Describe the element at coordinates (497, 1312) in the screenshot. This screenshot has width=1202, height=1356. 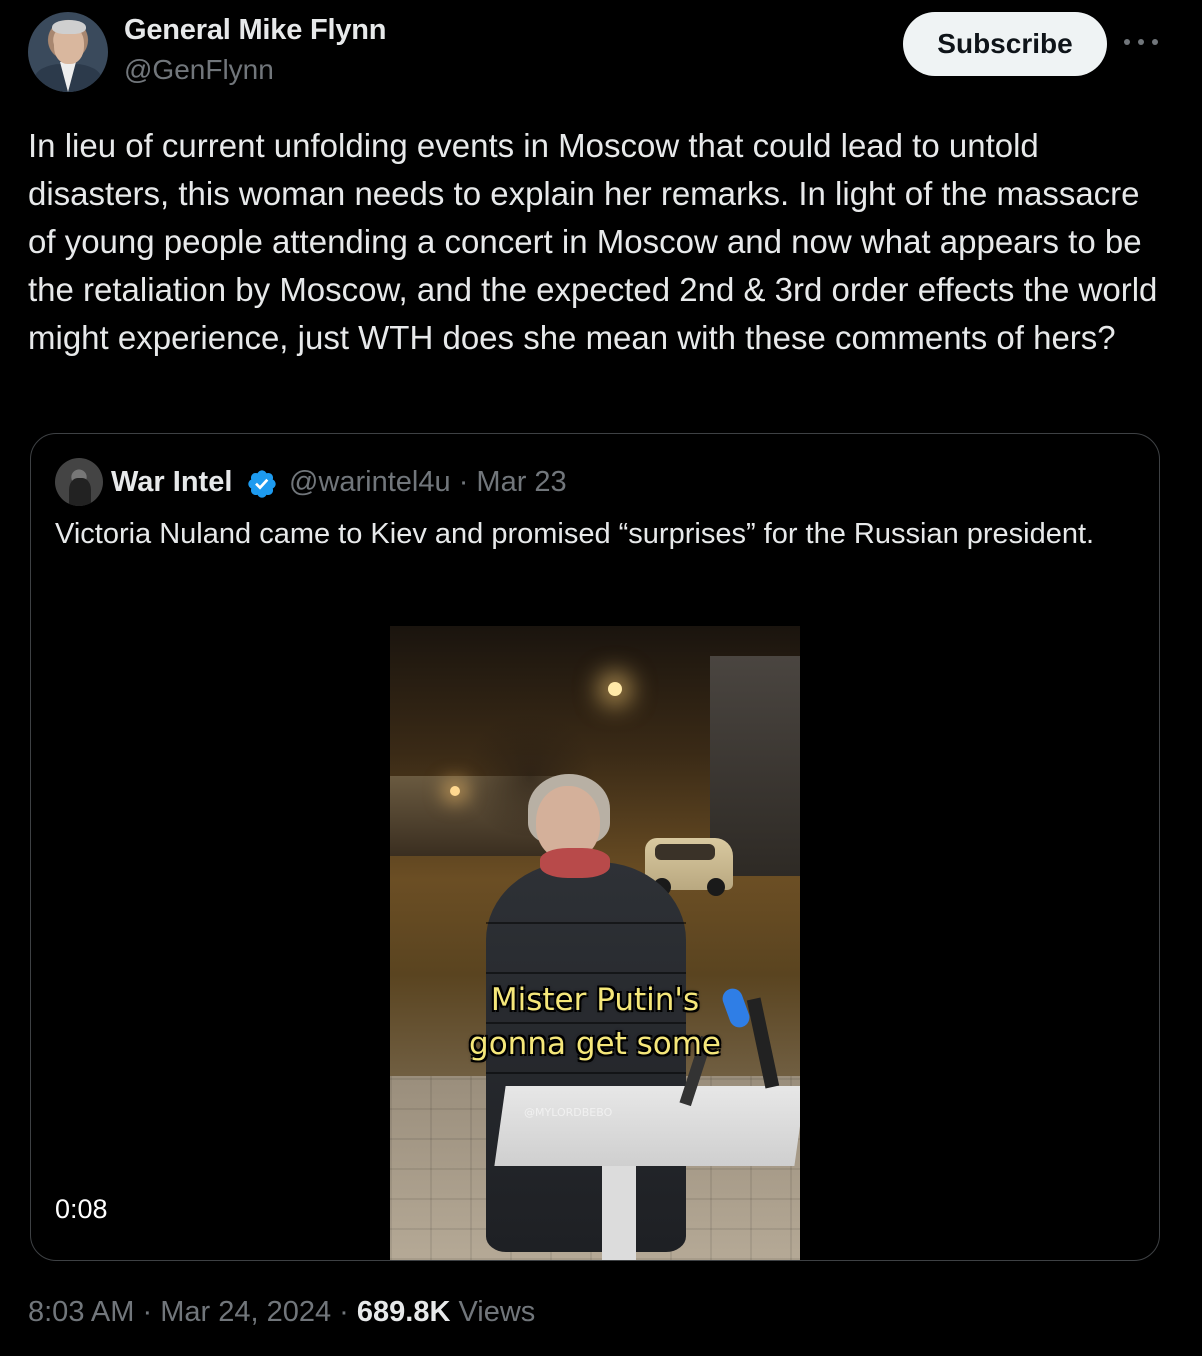
I see `views-label: Views` at that location.